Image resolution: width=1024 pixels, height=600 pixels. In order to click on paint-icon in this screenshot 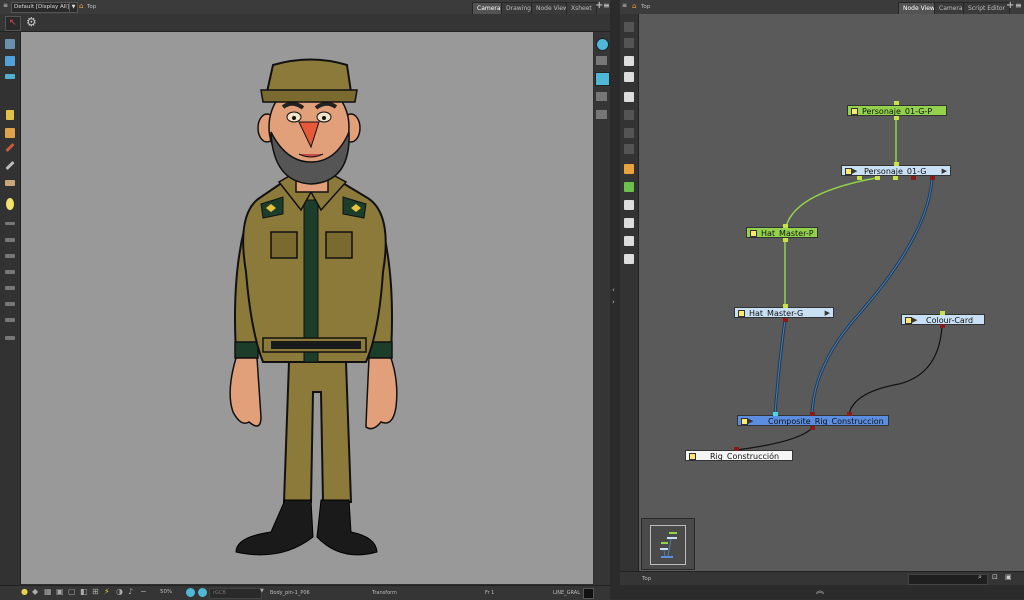, I will do `click(10, 133)`.